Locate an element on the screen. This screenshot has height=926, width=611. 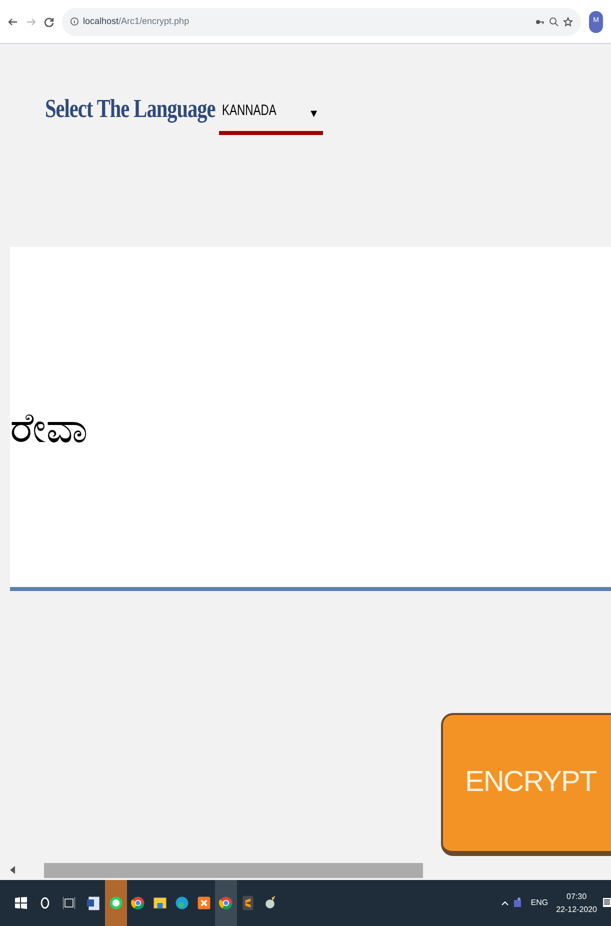
language-dropdown: KANNADA ▼ is located at coordinates (271, 116).